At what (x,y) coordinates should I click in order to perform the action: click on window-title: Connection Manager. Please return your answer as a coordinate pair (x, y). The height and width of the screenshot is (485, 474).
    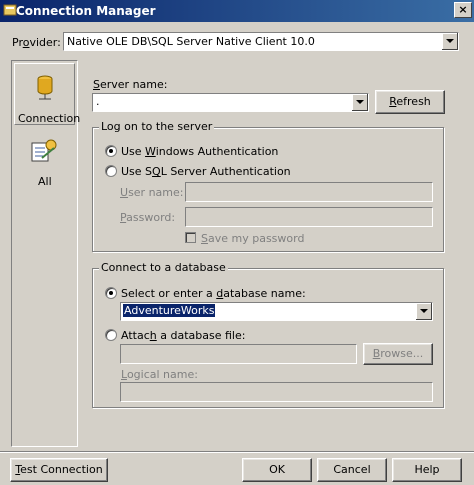
    Looking at the image, I should click on (86, 11).